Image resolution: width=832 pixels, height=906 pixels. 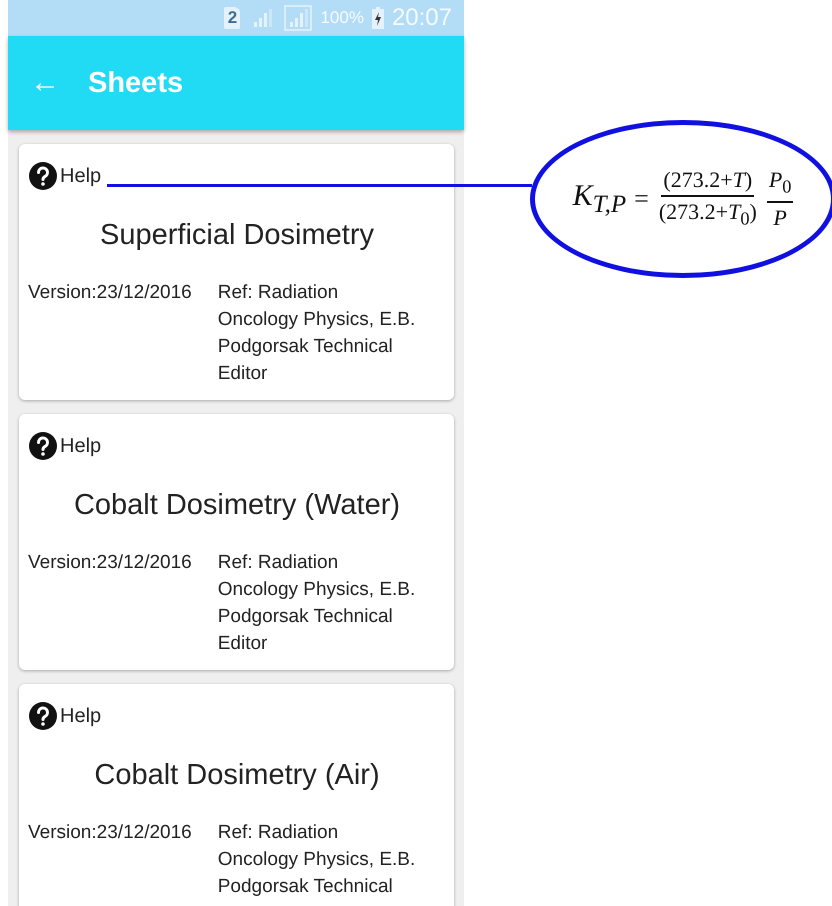 I want to click on clock: 20:07, so click(x=422, y=18).